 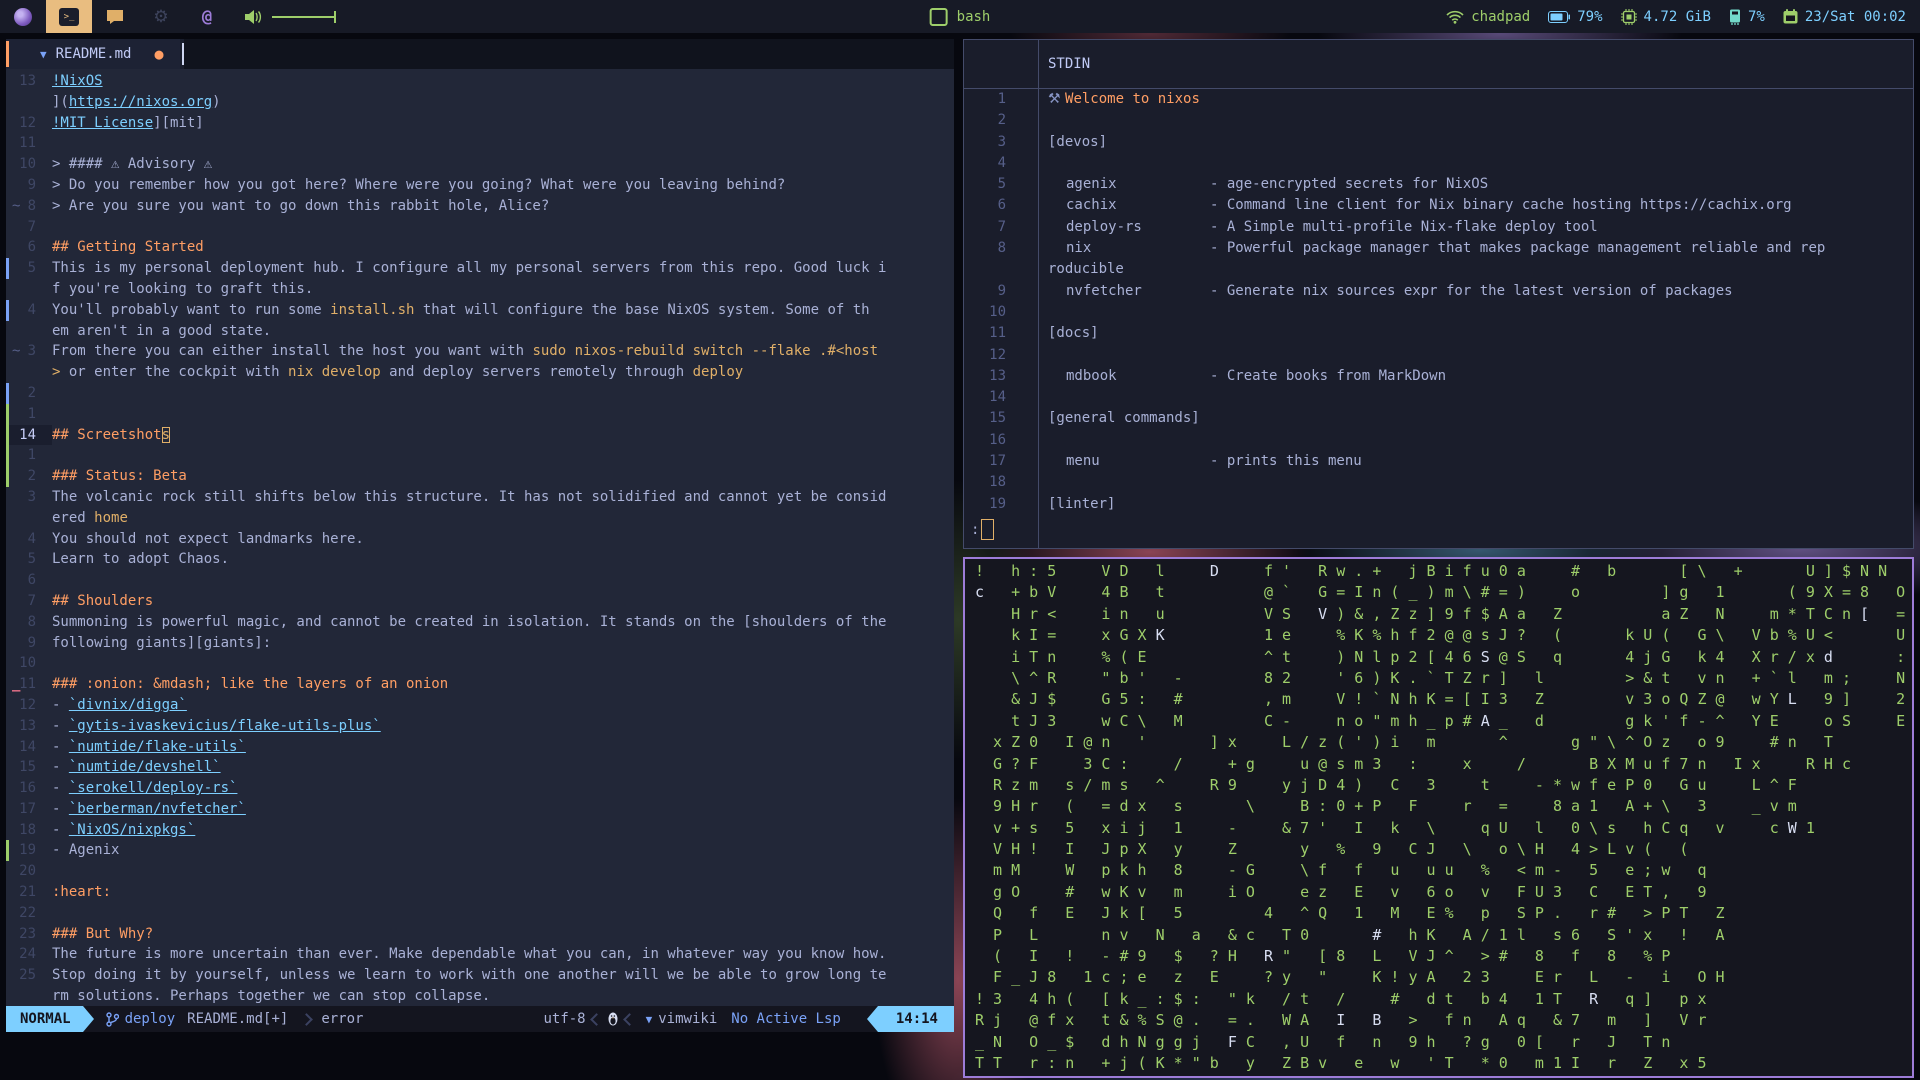 What do you see at coordinates (145, 767) in the screenshot?
I see `link: `numtide/devshell`` at bounding box center [145, 767].